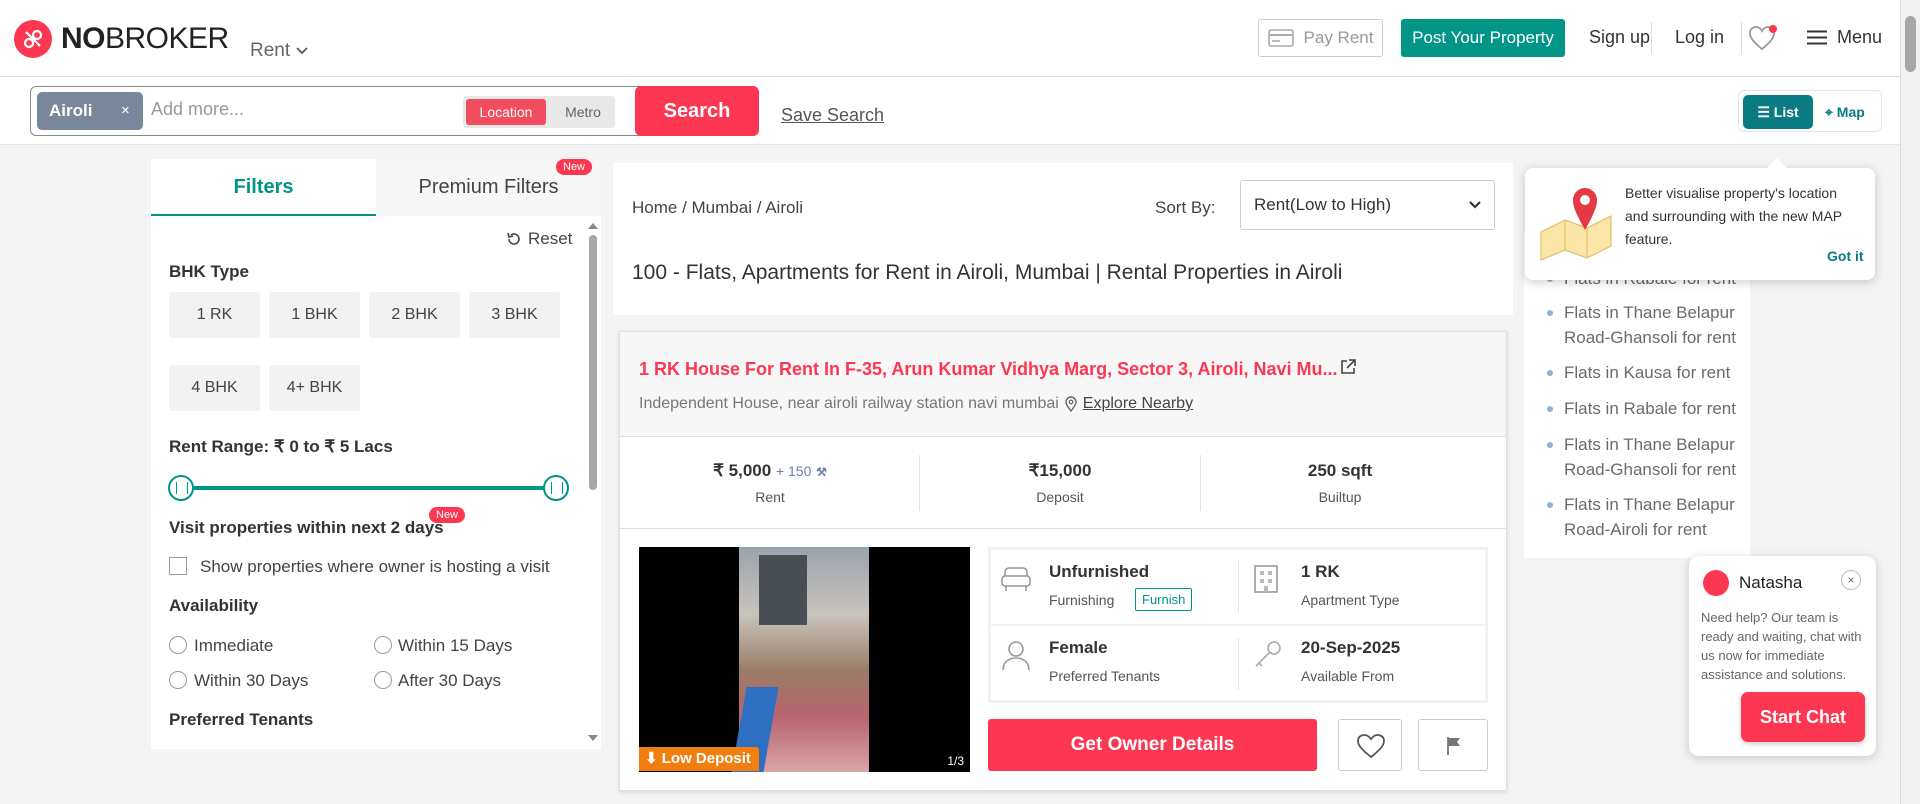  Describe the element at coordinates (770, 470) in the screenshot. I see `rent-value: ₹ 5,000 + 150 ⚒` at that location.